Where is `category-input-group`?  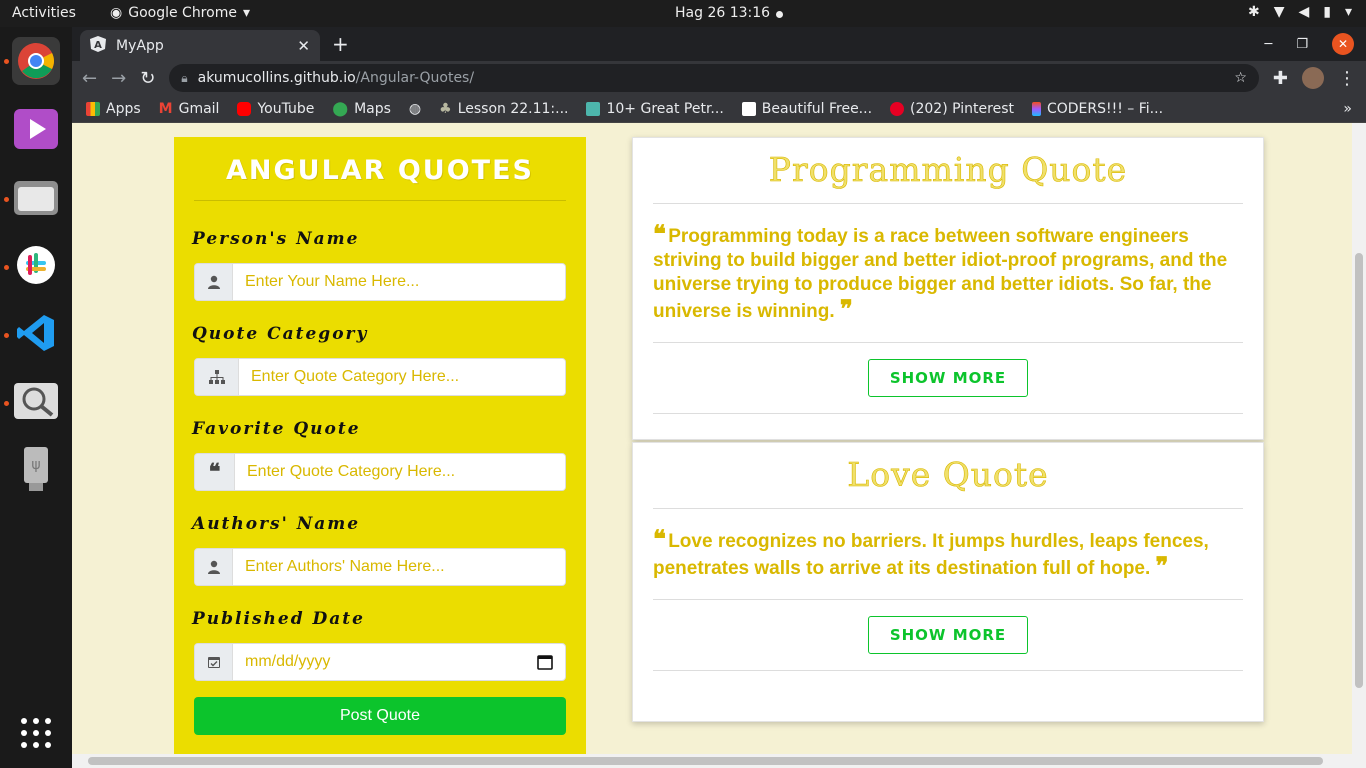 category-input-group is located at coordinates (380, 377).